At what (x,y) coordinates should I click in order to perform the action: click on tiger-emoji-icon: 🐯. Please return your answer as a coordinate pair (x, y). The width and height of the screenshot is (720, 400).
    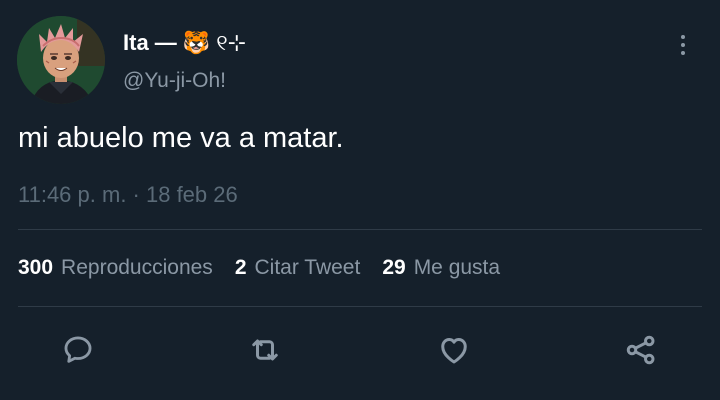
    Looking at the image, I should click on (196, 43).